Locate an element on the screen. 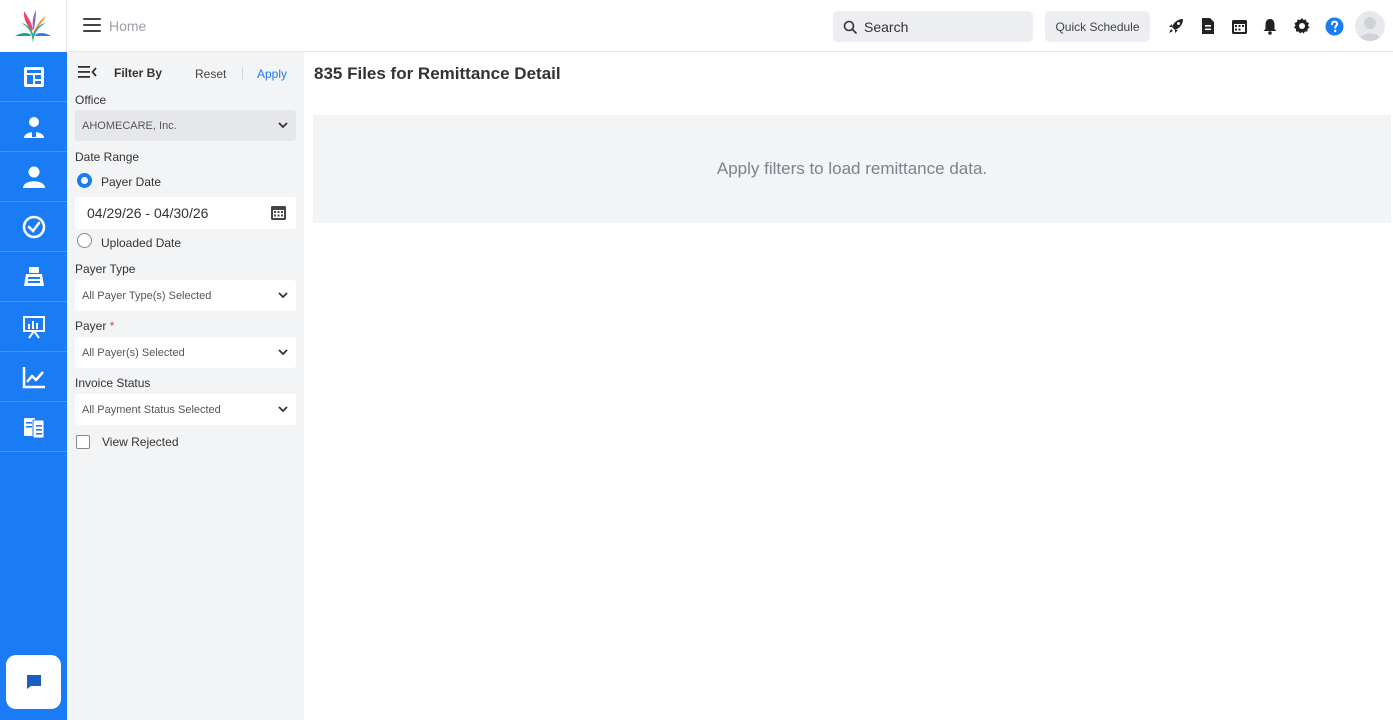  filter-title: Filter By is located at coordinates (138, 73).